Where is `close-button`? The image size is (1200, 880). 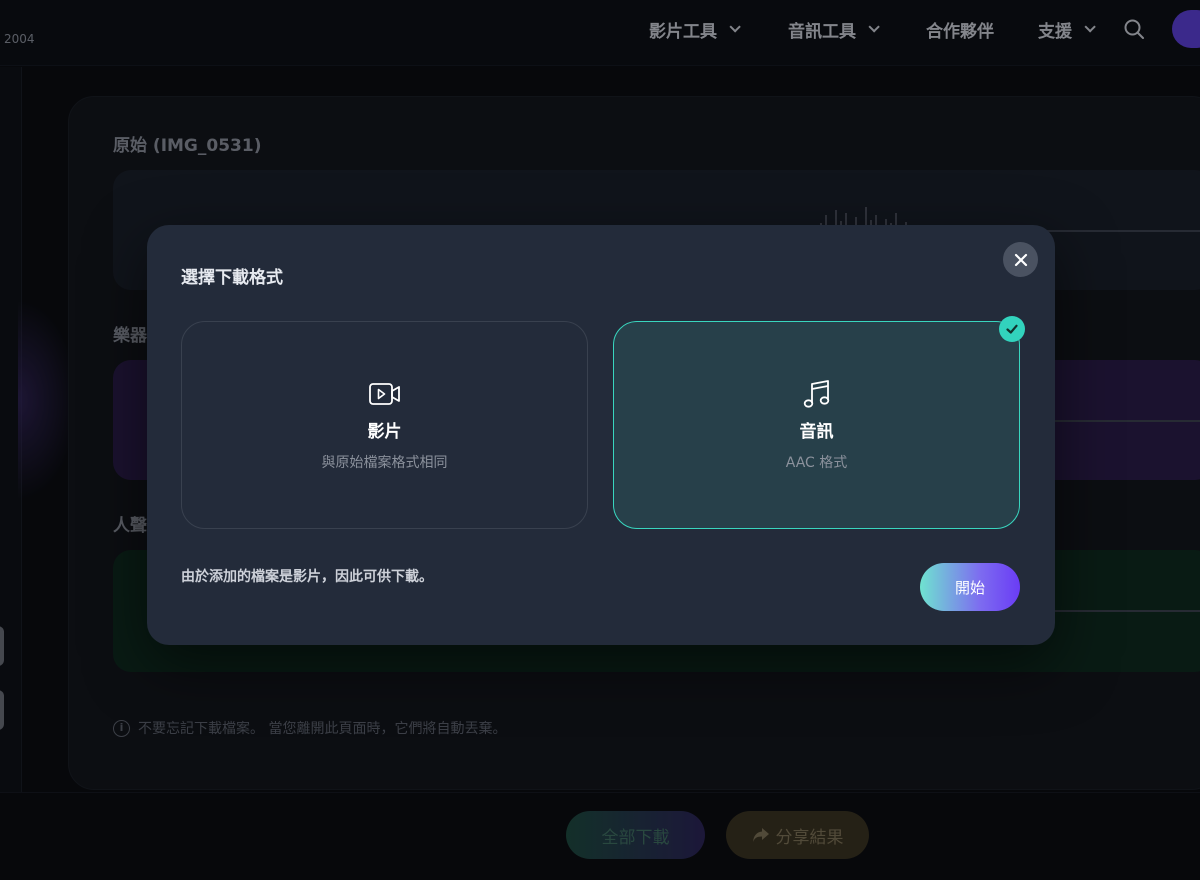 close-button is located at coordinates (1020, 259).